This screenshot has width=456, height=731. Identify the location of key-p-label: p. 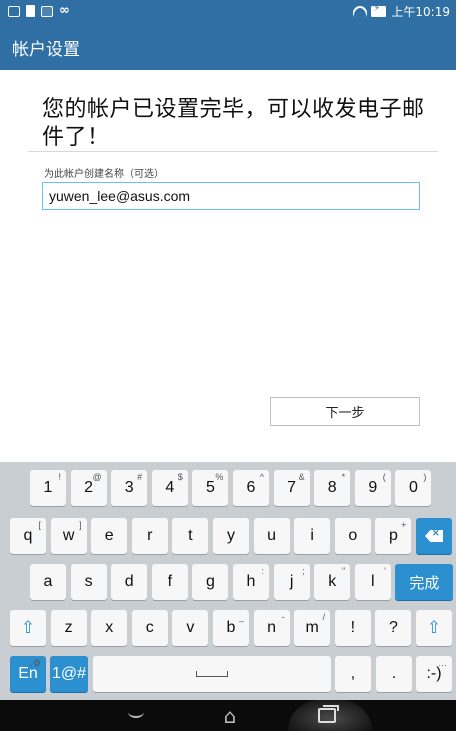
(393, 535).